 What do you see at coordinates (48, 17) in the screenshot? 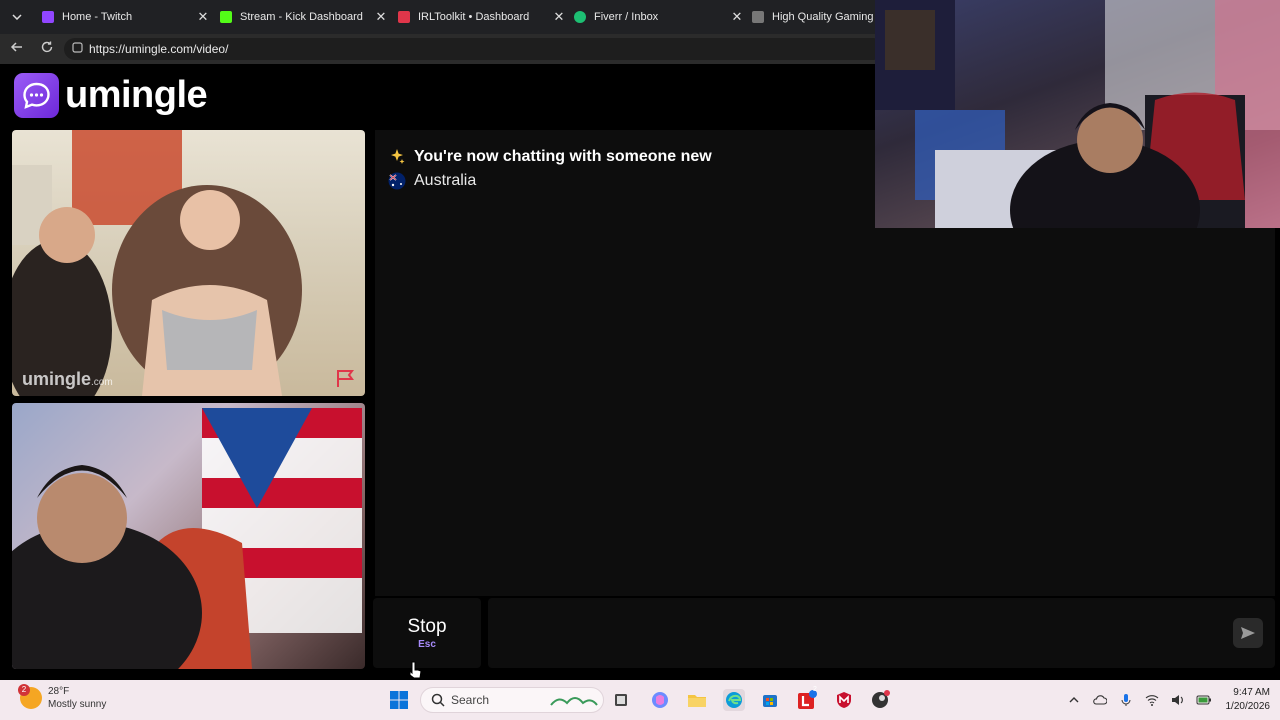
I see `twitch-icon` at bounding box center [48, 17].